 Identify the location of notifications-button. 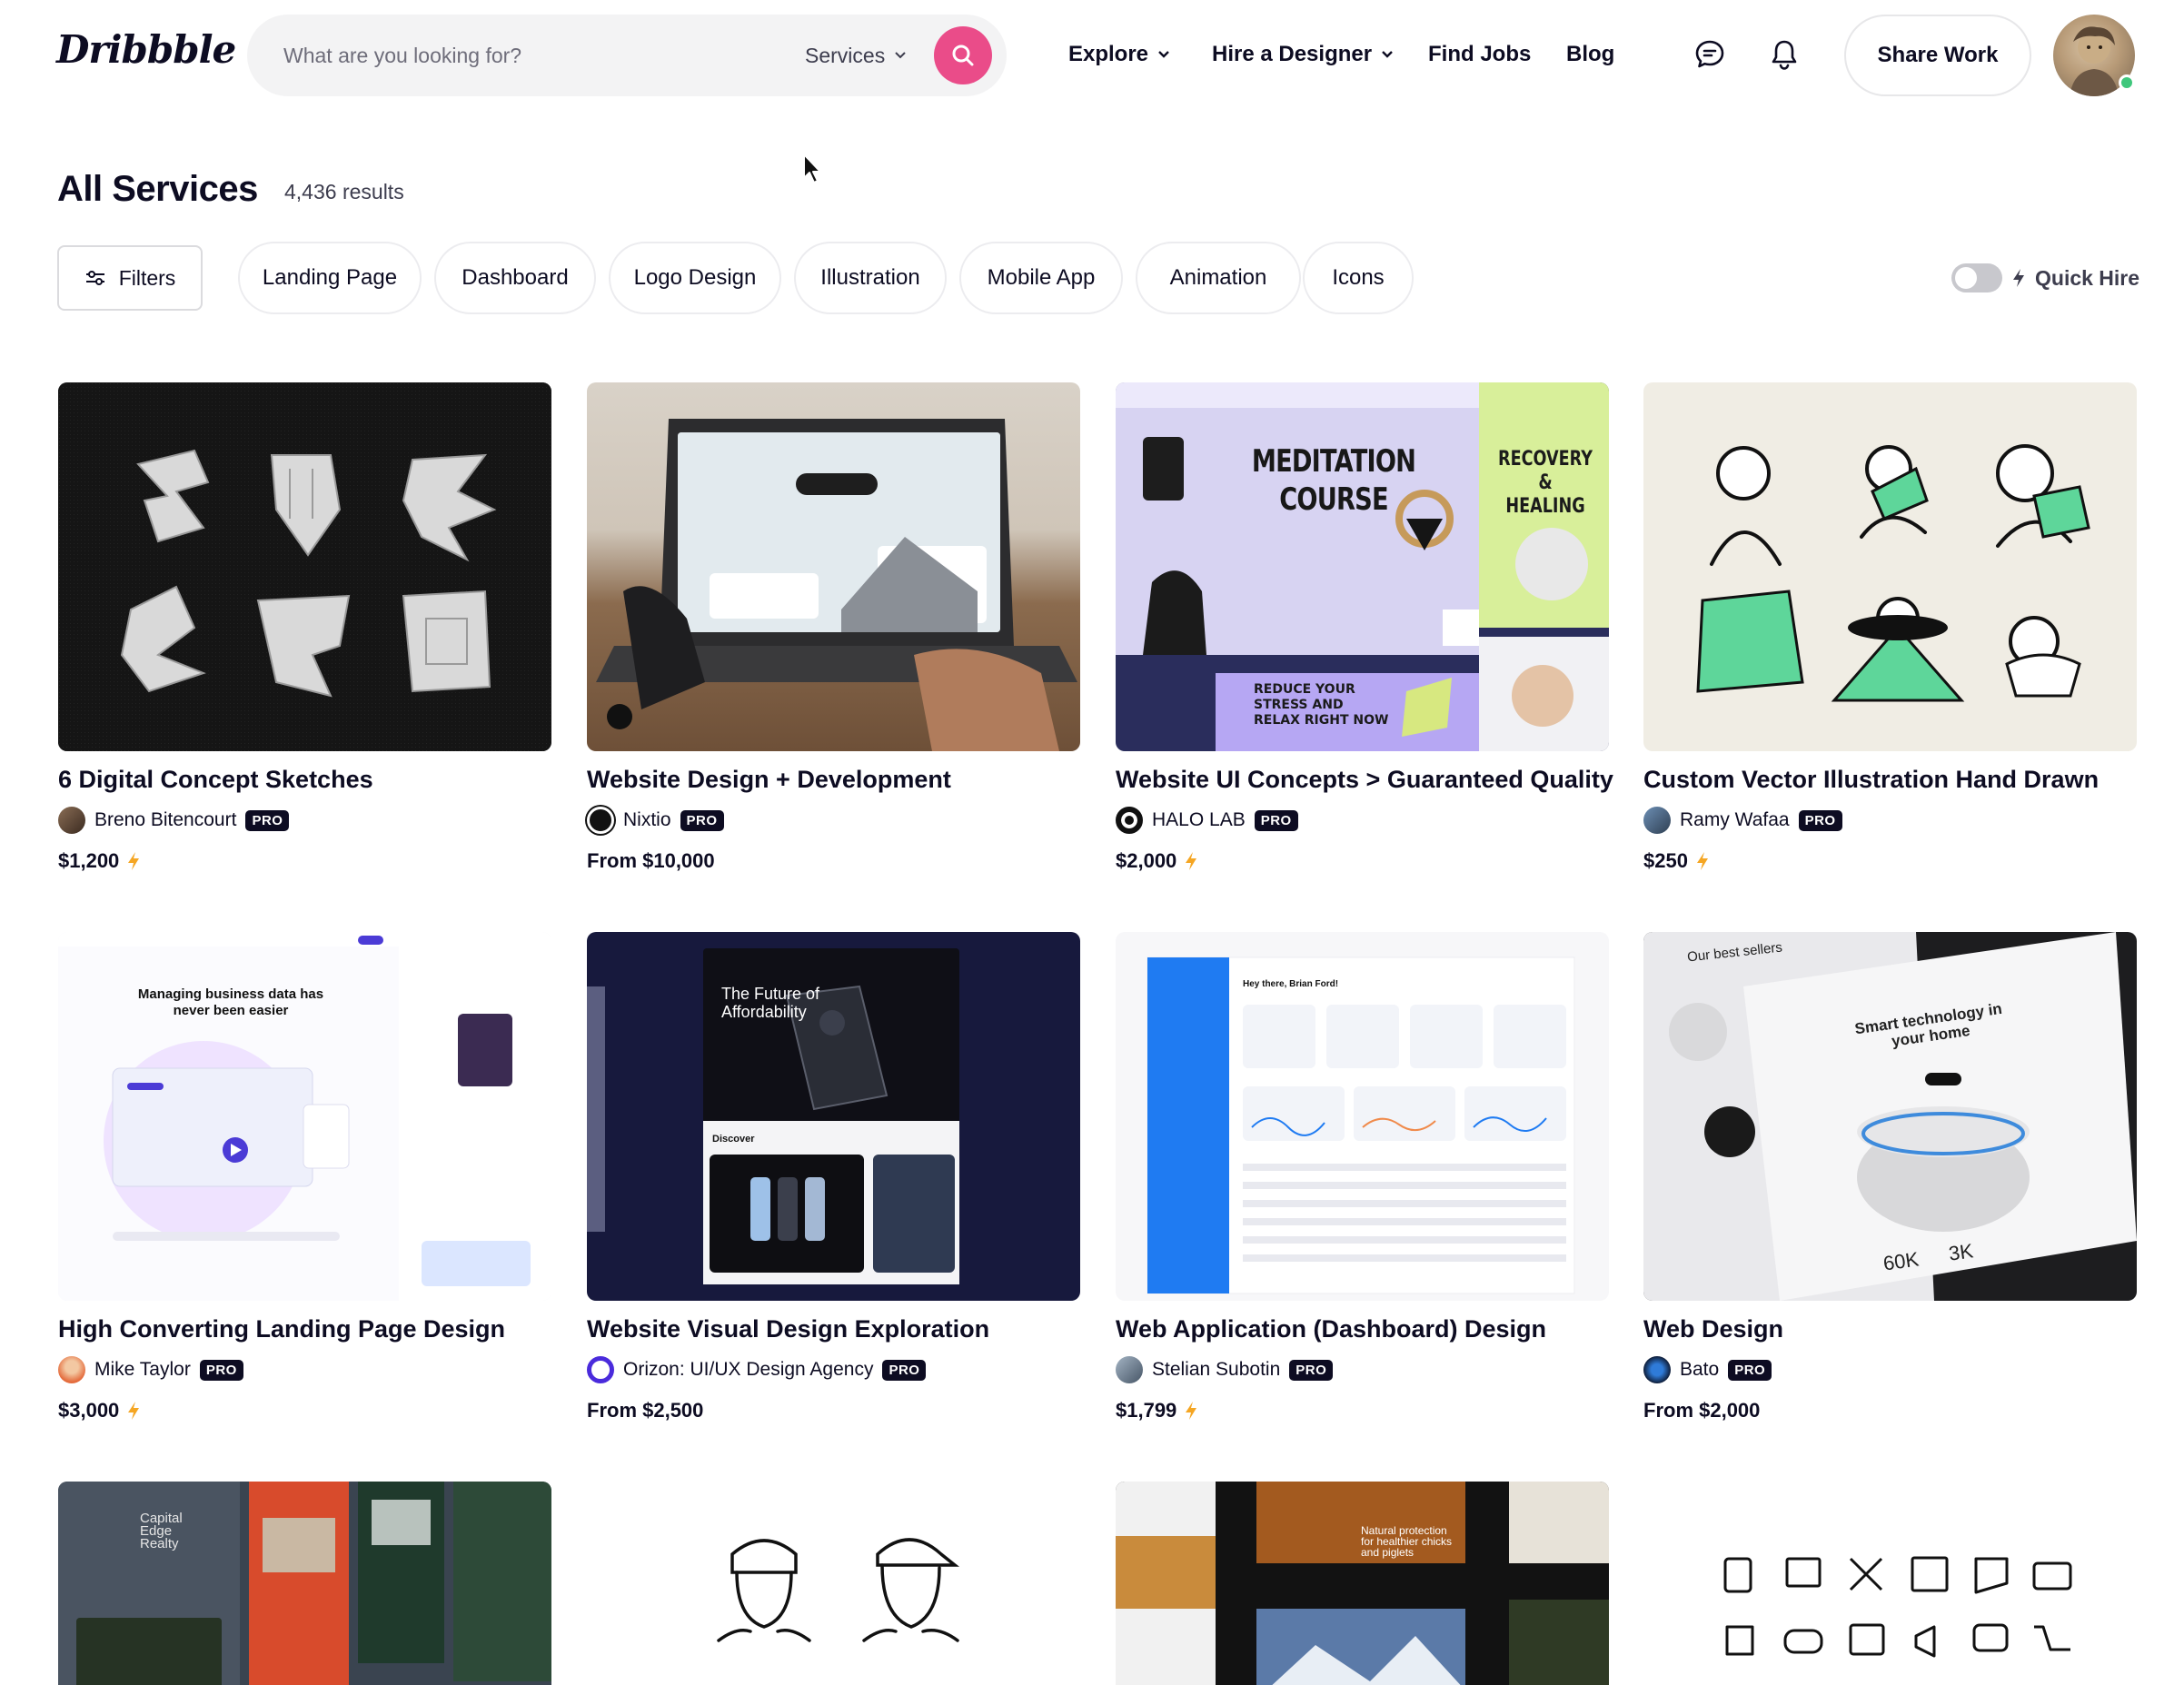
(1784, 54).